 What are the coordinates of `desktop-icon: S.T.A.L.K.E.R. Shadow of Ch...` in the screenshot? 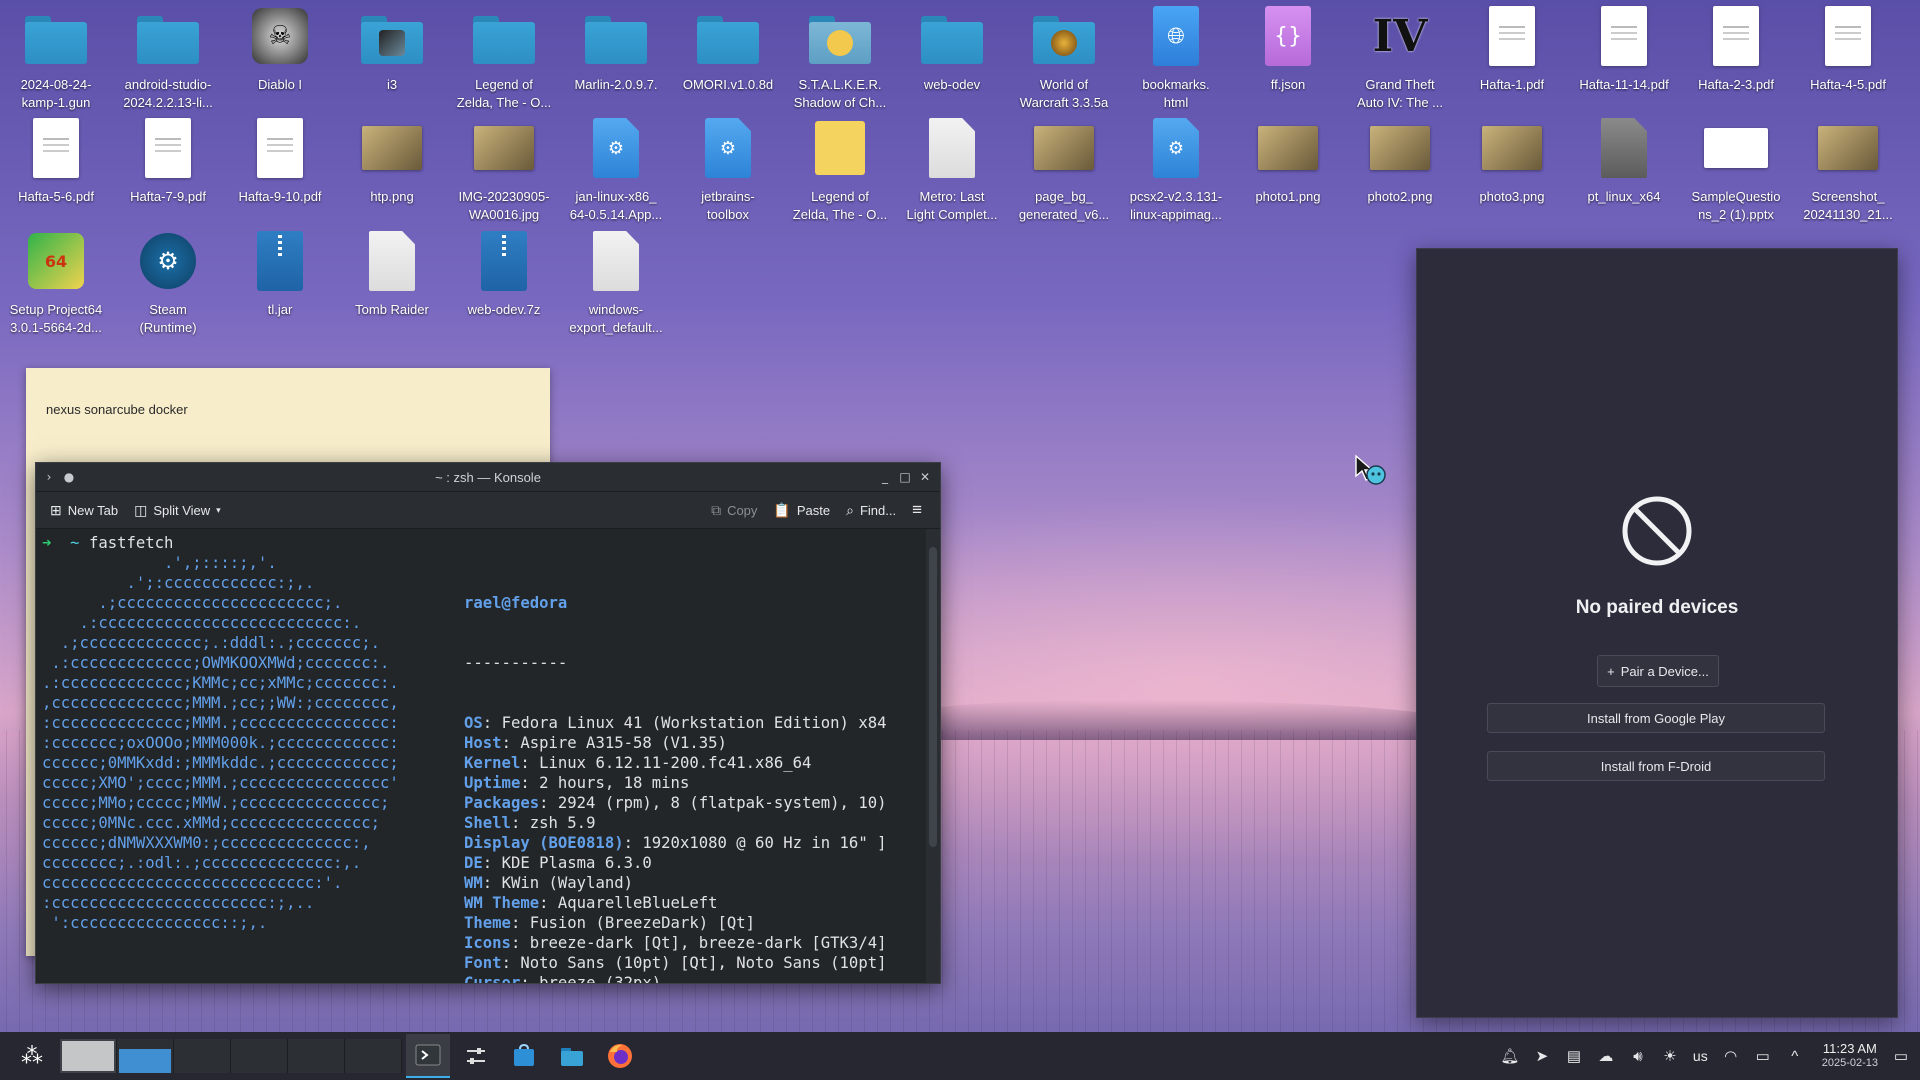 It's located at (840, 59).